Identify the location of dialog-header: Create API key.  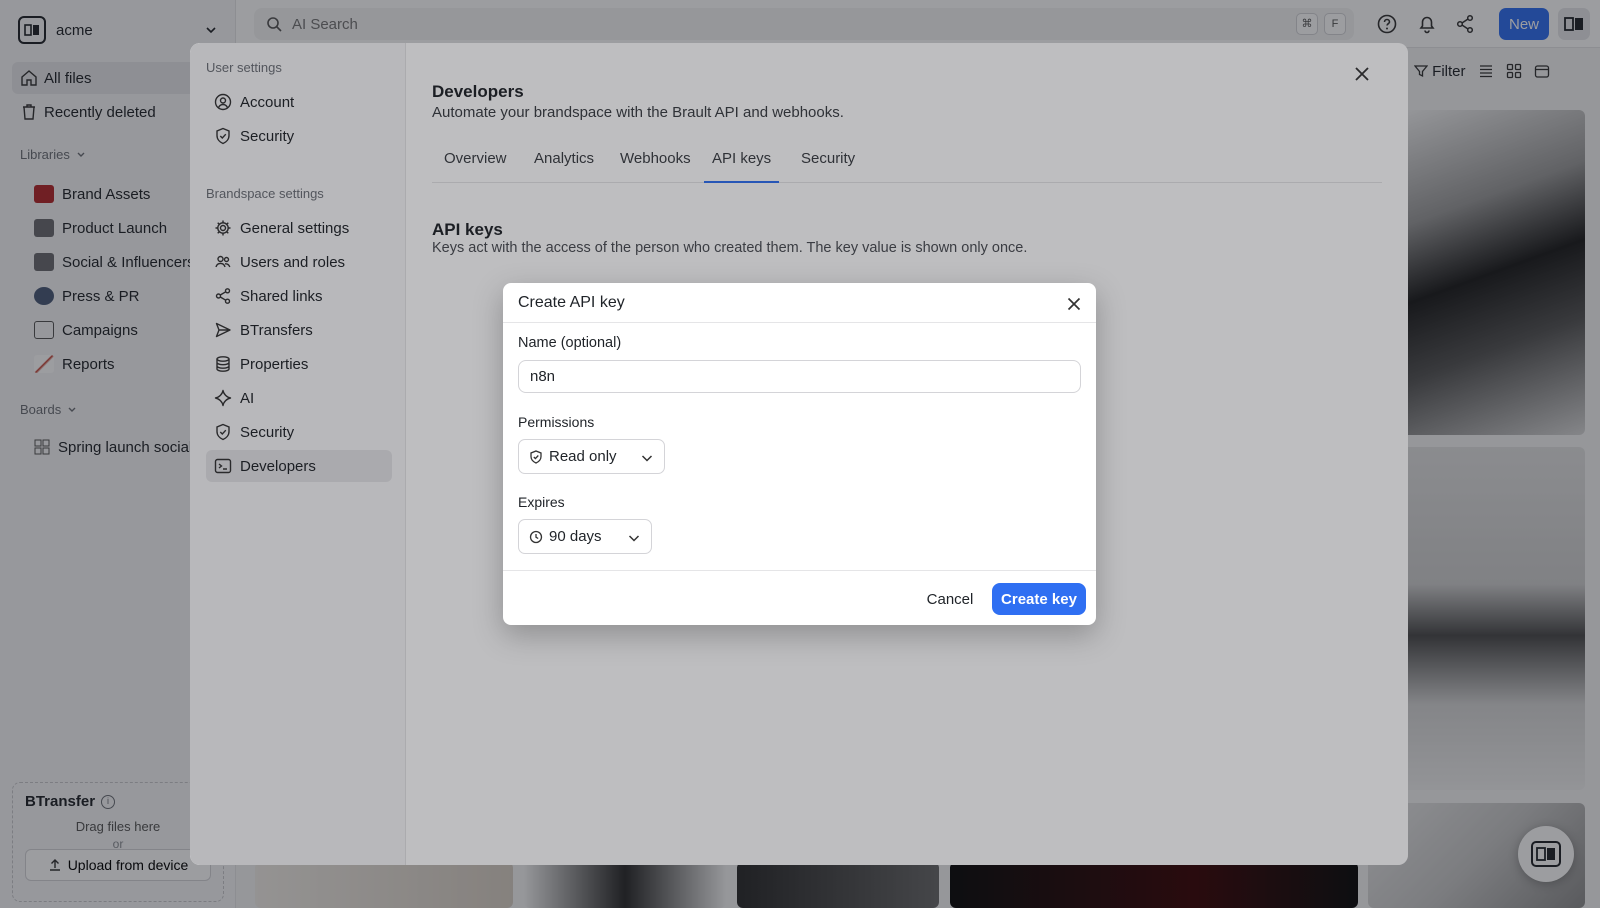
(799, 303).